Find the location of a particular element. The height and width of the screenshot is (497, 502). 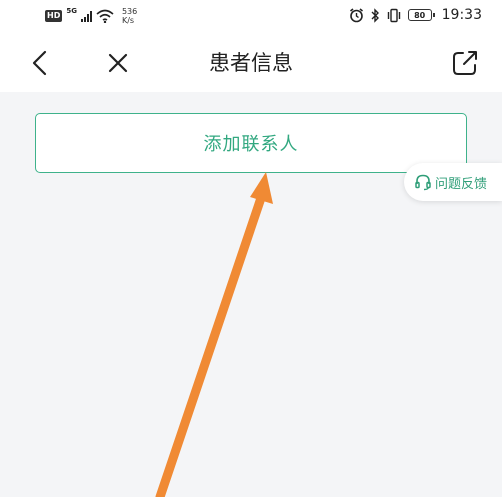

speed-value: 536 is located at coordinates (129, 11).